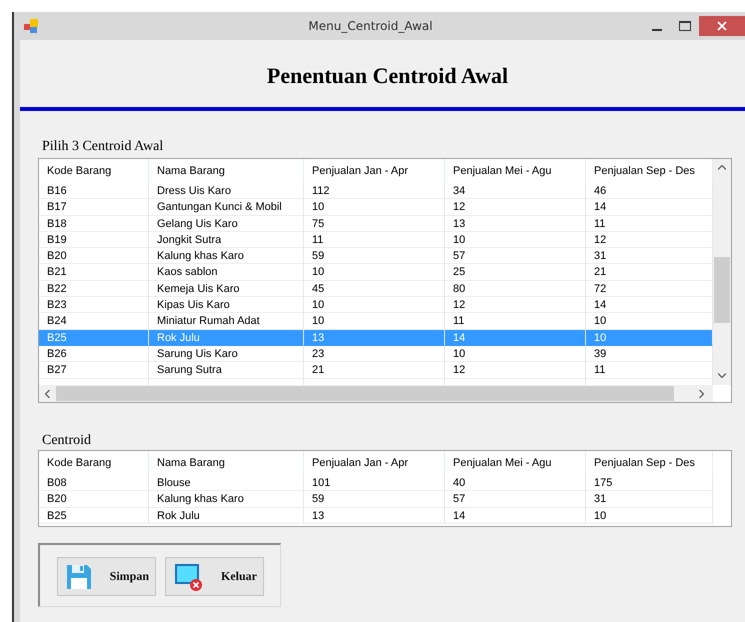  What do you see at coordinates (94, 305) in the screenshot?
I see `table-cell: B23` at bounding box center [94, 305].